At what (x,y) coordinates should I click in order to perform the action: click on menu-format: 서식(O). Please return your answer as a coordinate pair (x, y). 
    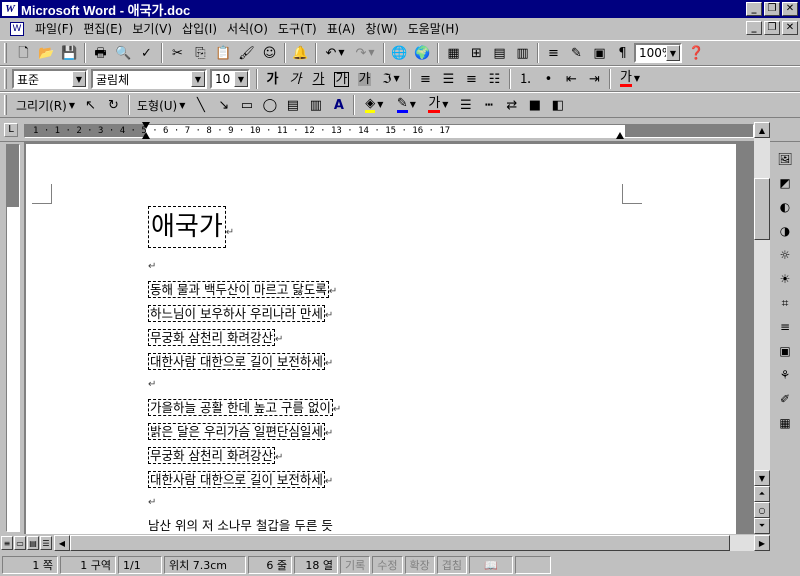
    Looking at the image, I should click on (247, 29).